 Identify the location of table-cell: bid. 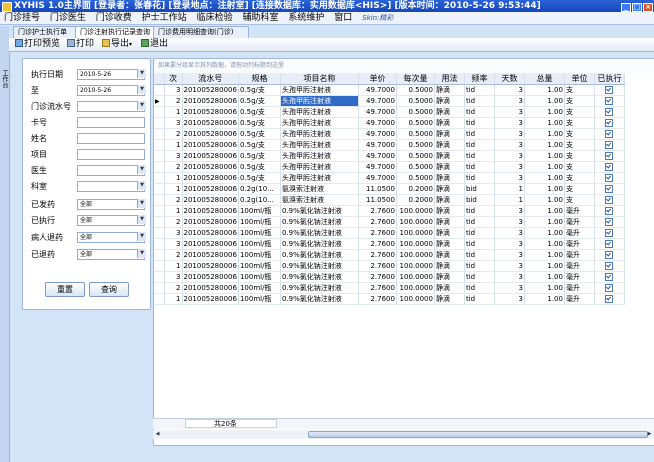
(479, 200).